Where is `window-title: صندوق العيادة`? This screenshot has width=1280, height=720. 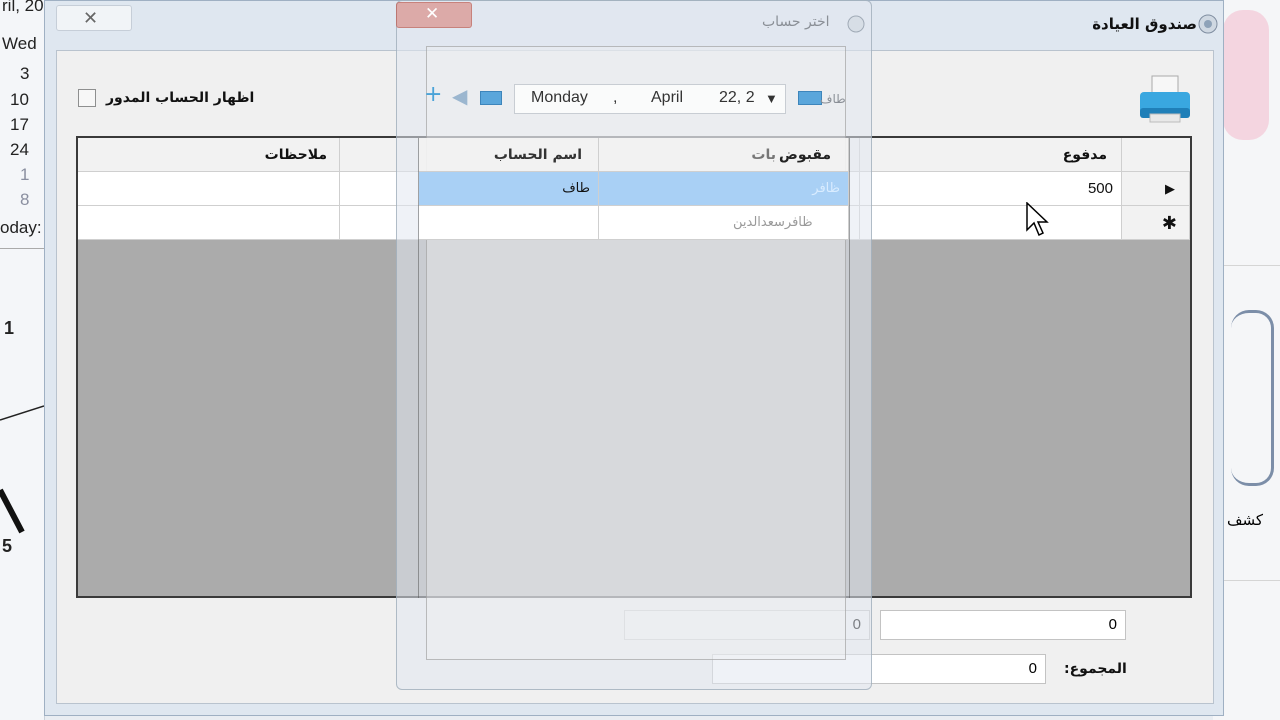
window-title: صندوق العيادة is located at coordinates (1144, 24).